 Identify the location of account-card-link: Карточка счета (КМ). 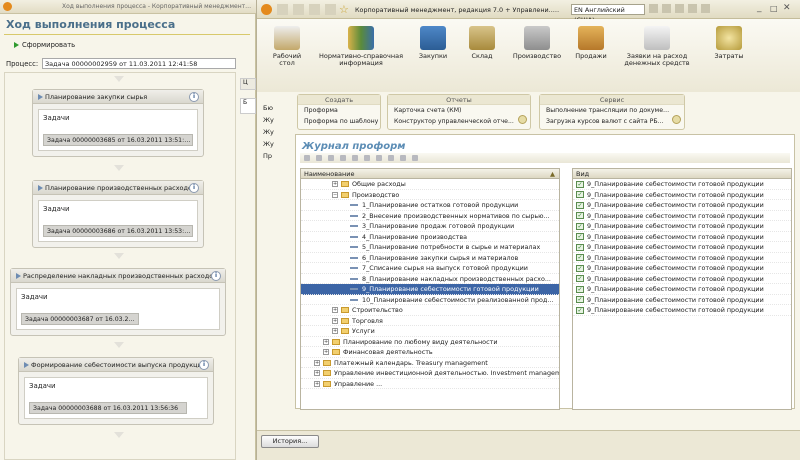
(459, 110).